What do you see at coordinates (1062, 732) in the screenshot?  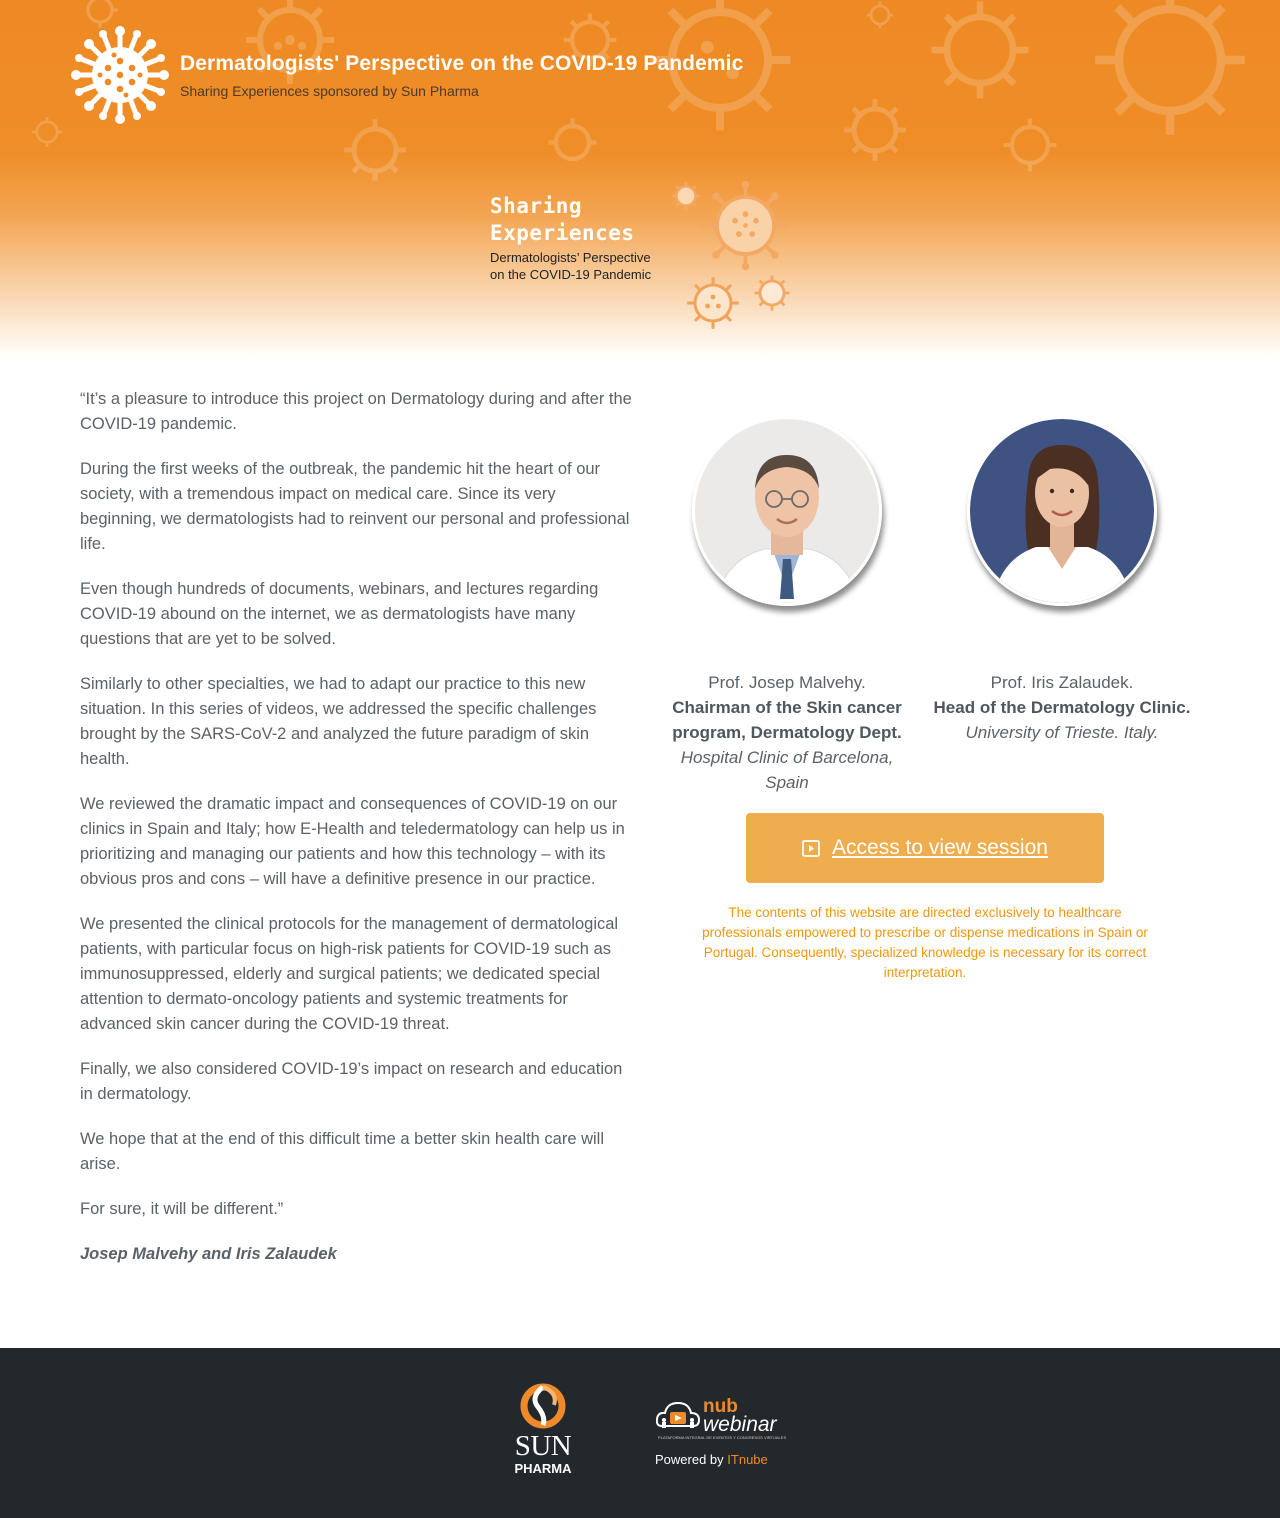 I see `speaker-institution: University of Trieste. Italy.` at bounding box center [1062, 732].